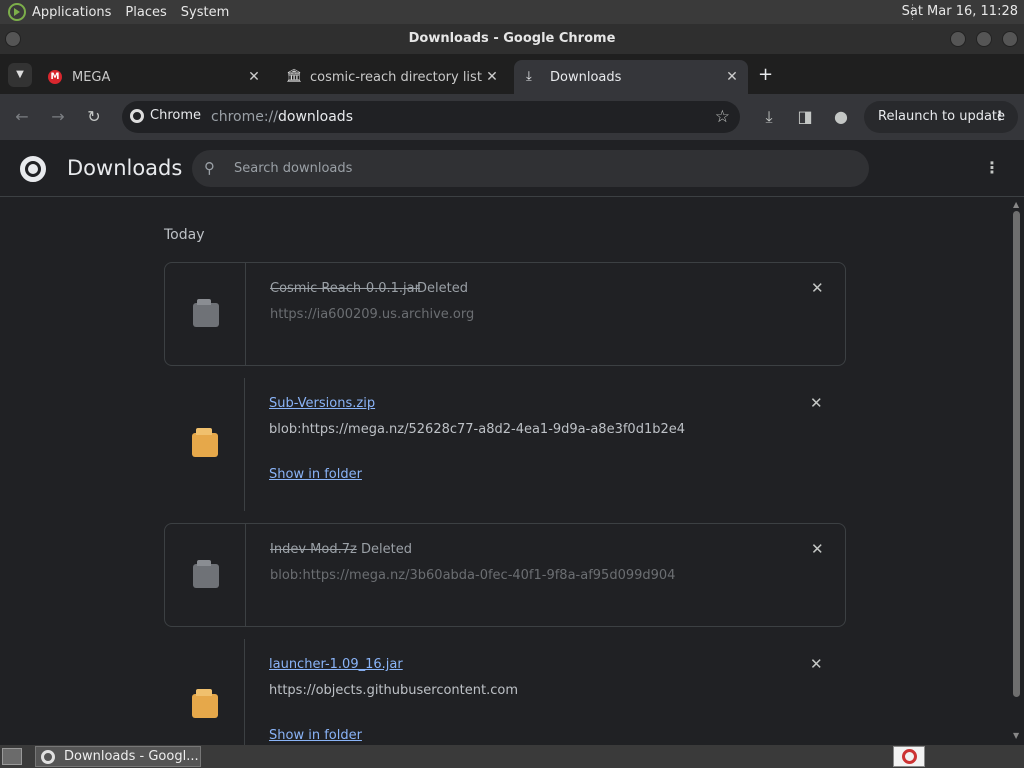 This screenshot has height=768, width=1024. What do you see at coordinates (631, 77) in the screenshot?
I see `tab-downloads: ⤓ Downloads ✕` at bounding box center [631, 77].